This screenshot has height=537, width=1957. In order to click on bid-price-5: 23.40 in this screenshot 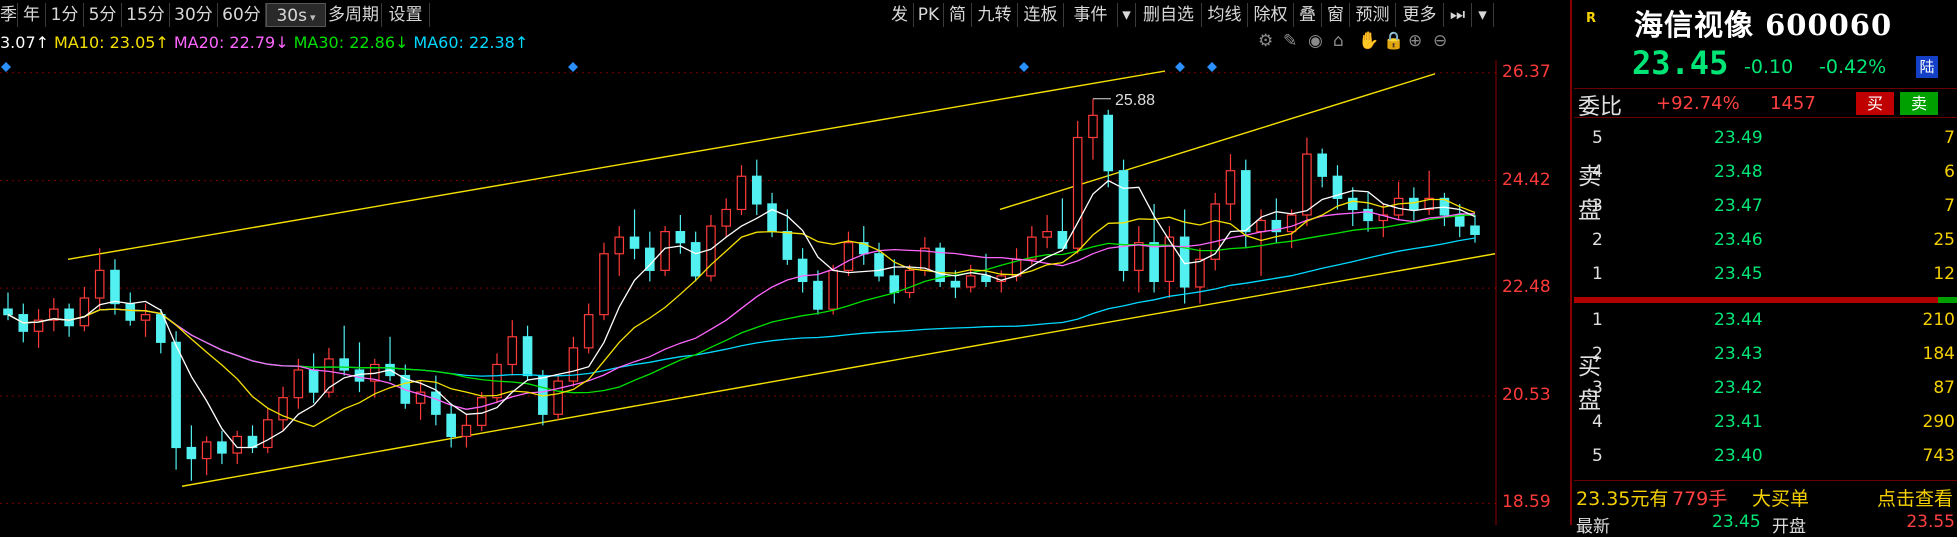, I will do `click(1738, 456)`.